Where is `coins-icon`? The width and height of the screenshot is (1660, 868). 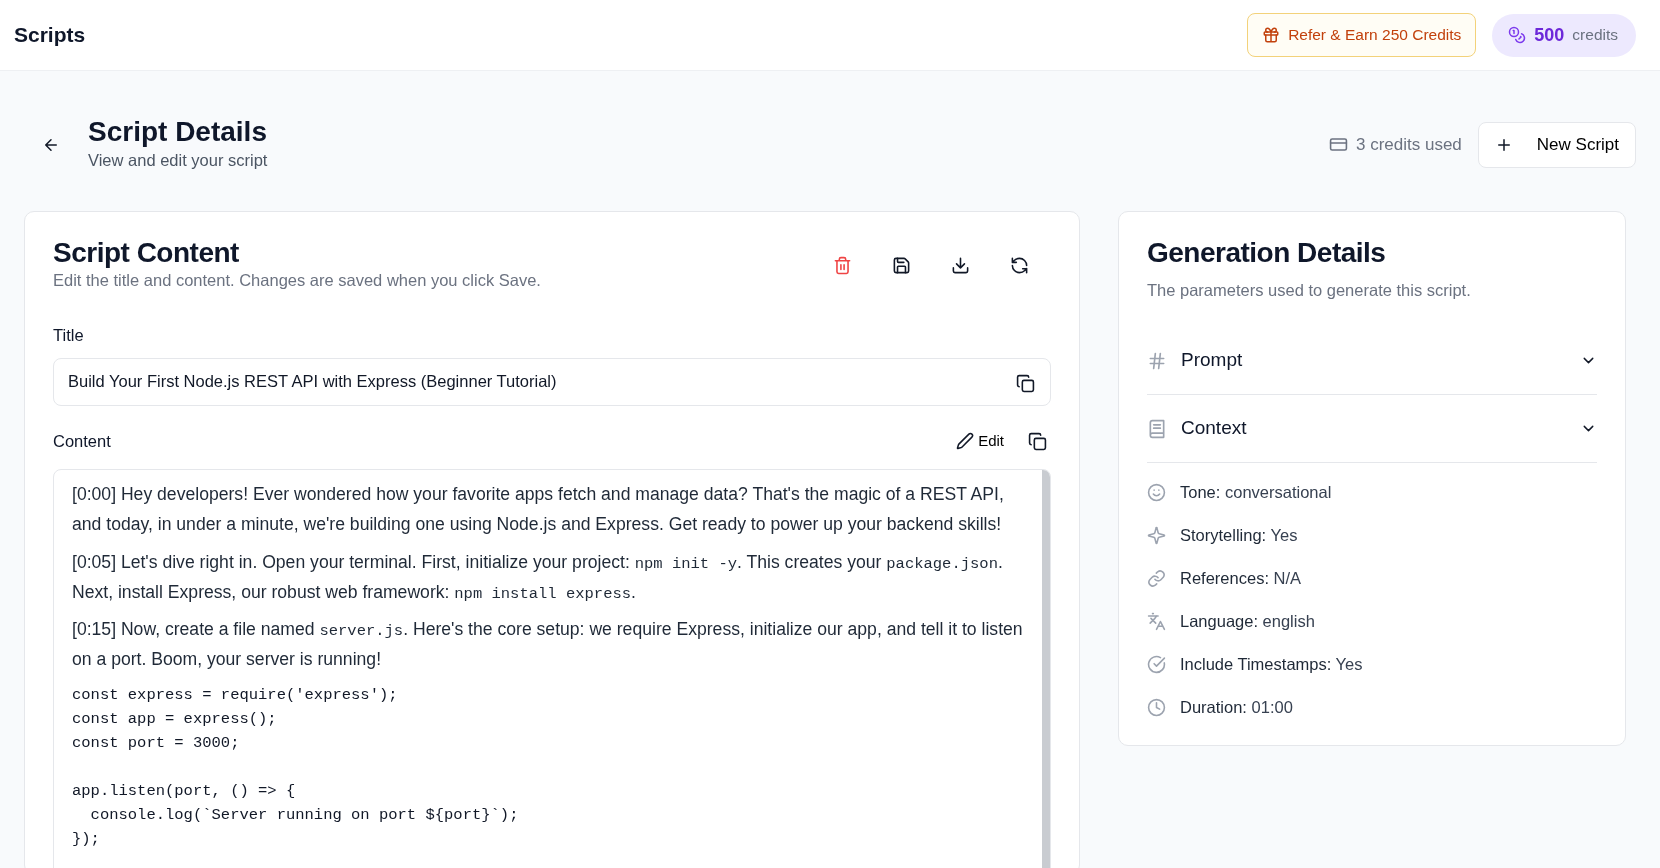 coins-icon is located at coordinates (1517, 35).